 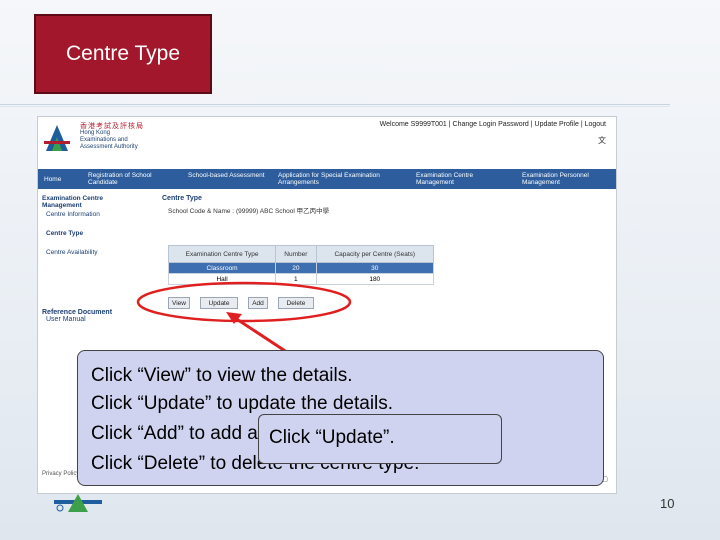 I want to click on column-header: Number, so click(x=296, y=254).